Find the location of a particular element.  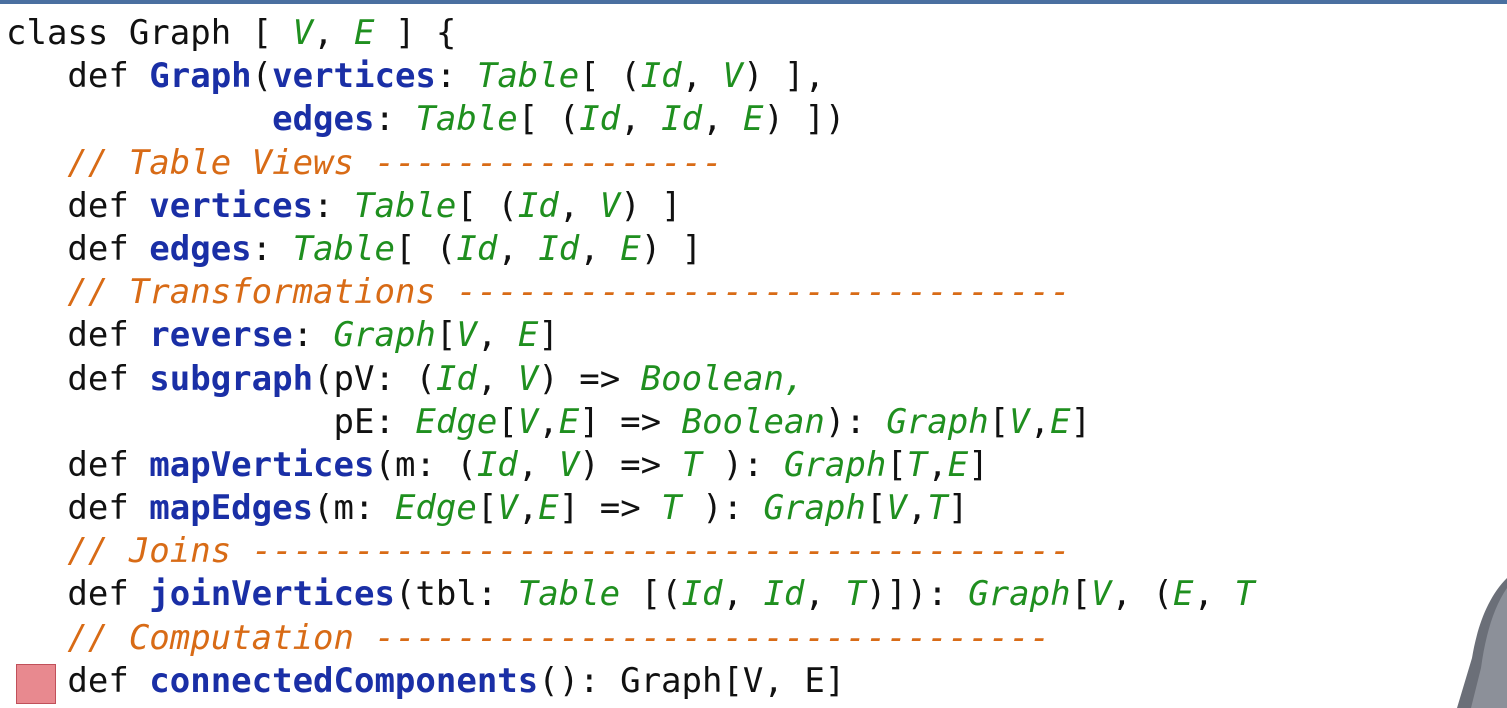

code-token: Boolean is located at coordinates (753, 421).